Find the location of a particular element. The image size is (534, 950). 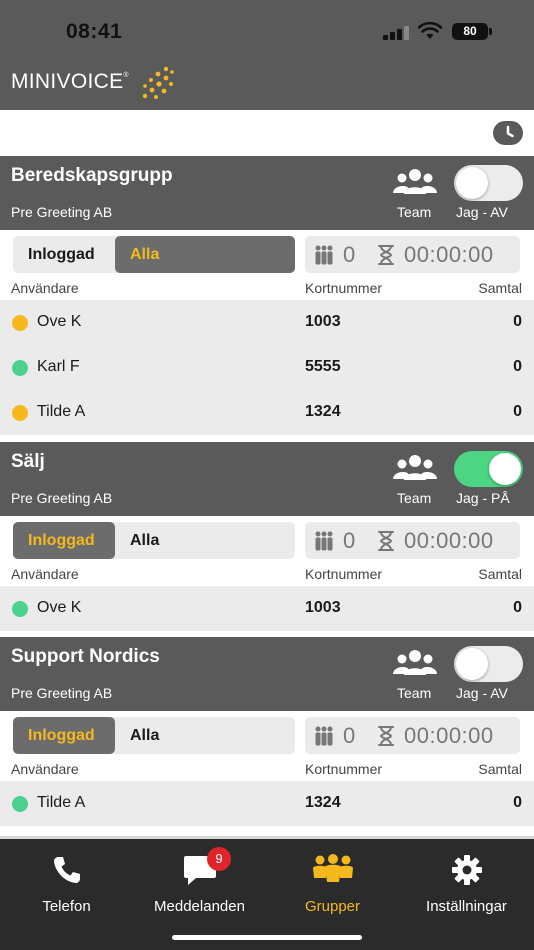

user-row: Karl F 5555 0 is located at coordinates (267, 367).